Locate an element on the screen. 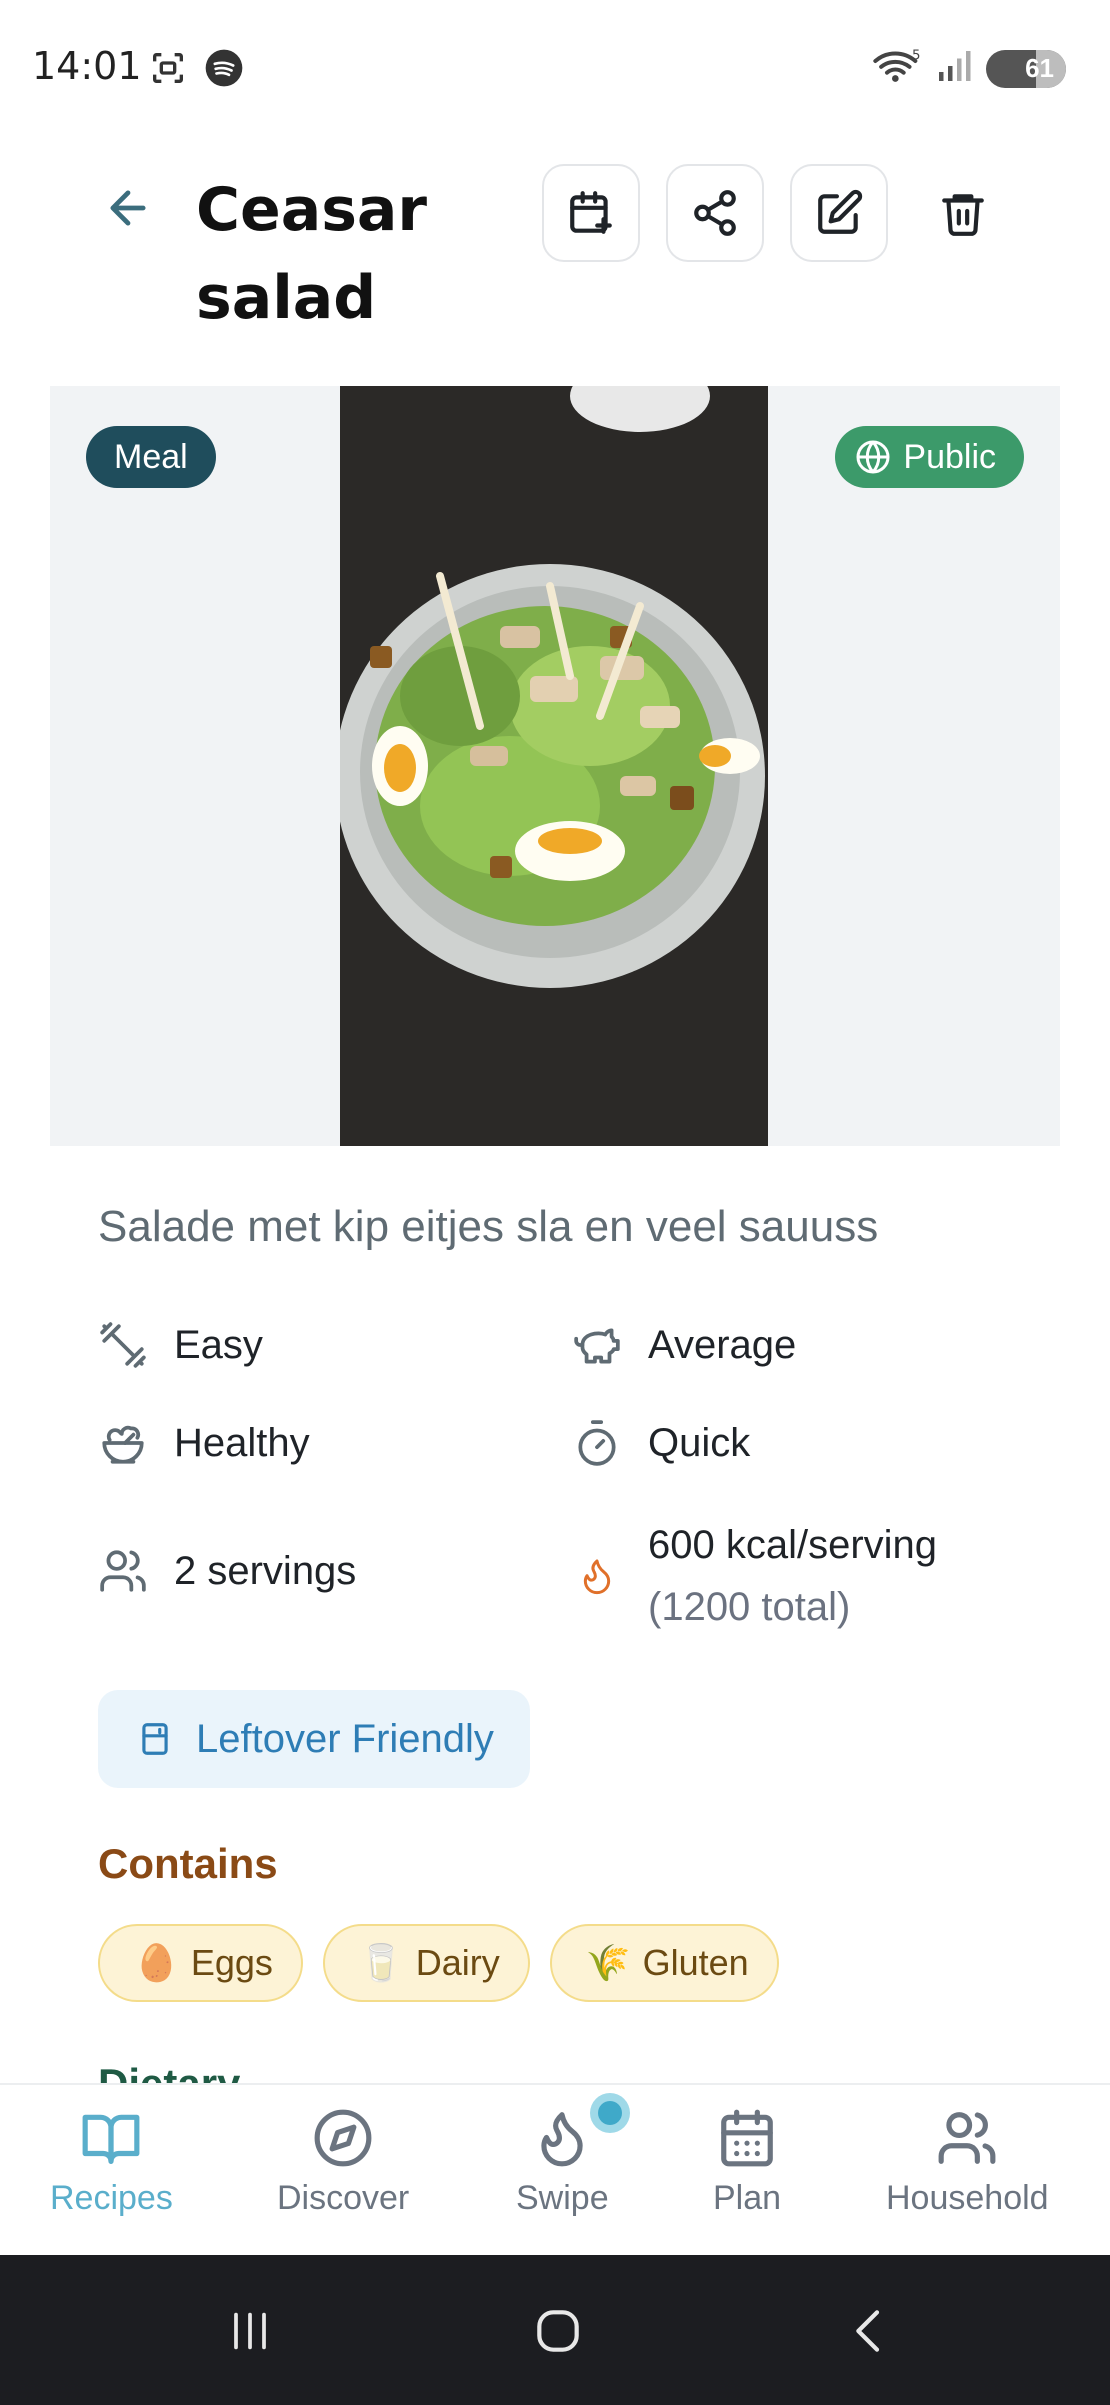 Image resolution: width=1110 pixels, height=2405 pixels. nav-label: Plan is located at coordinates (747, 2198).